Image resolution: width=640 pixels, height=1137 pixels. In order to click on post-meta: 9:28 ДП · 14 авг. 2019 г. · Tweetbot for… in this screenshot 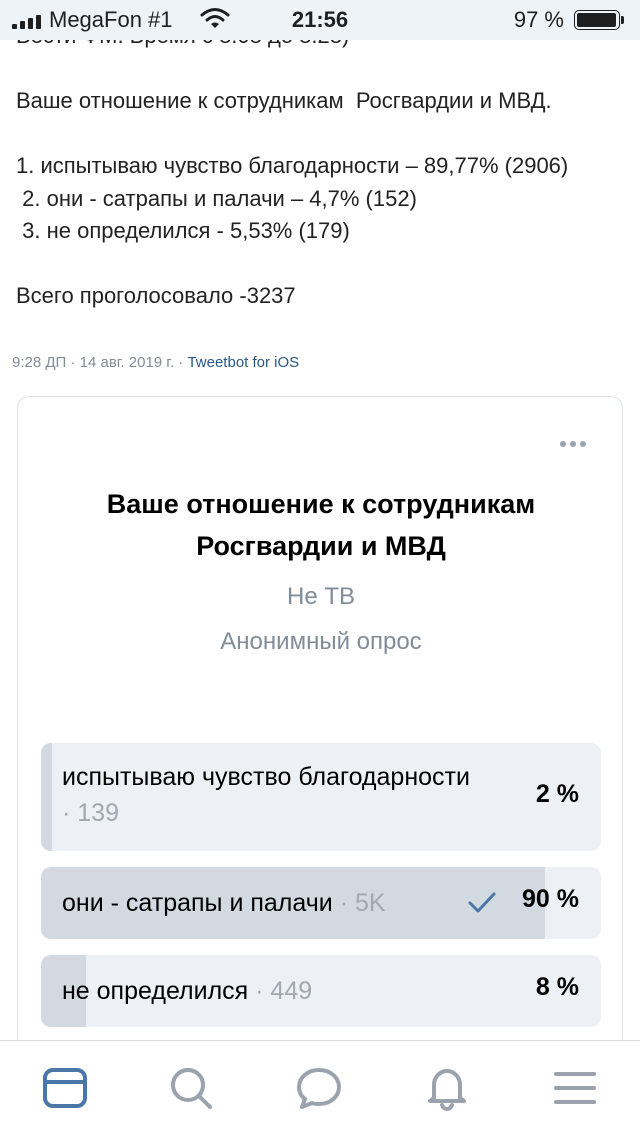, I will do `click(155, 362)`.